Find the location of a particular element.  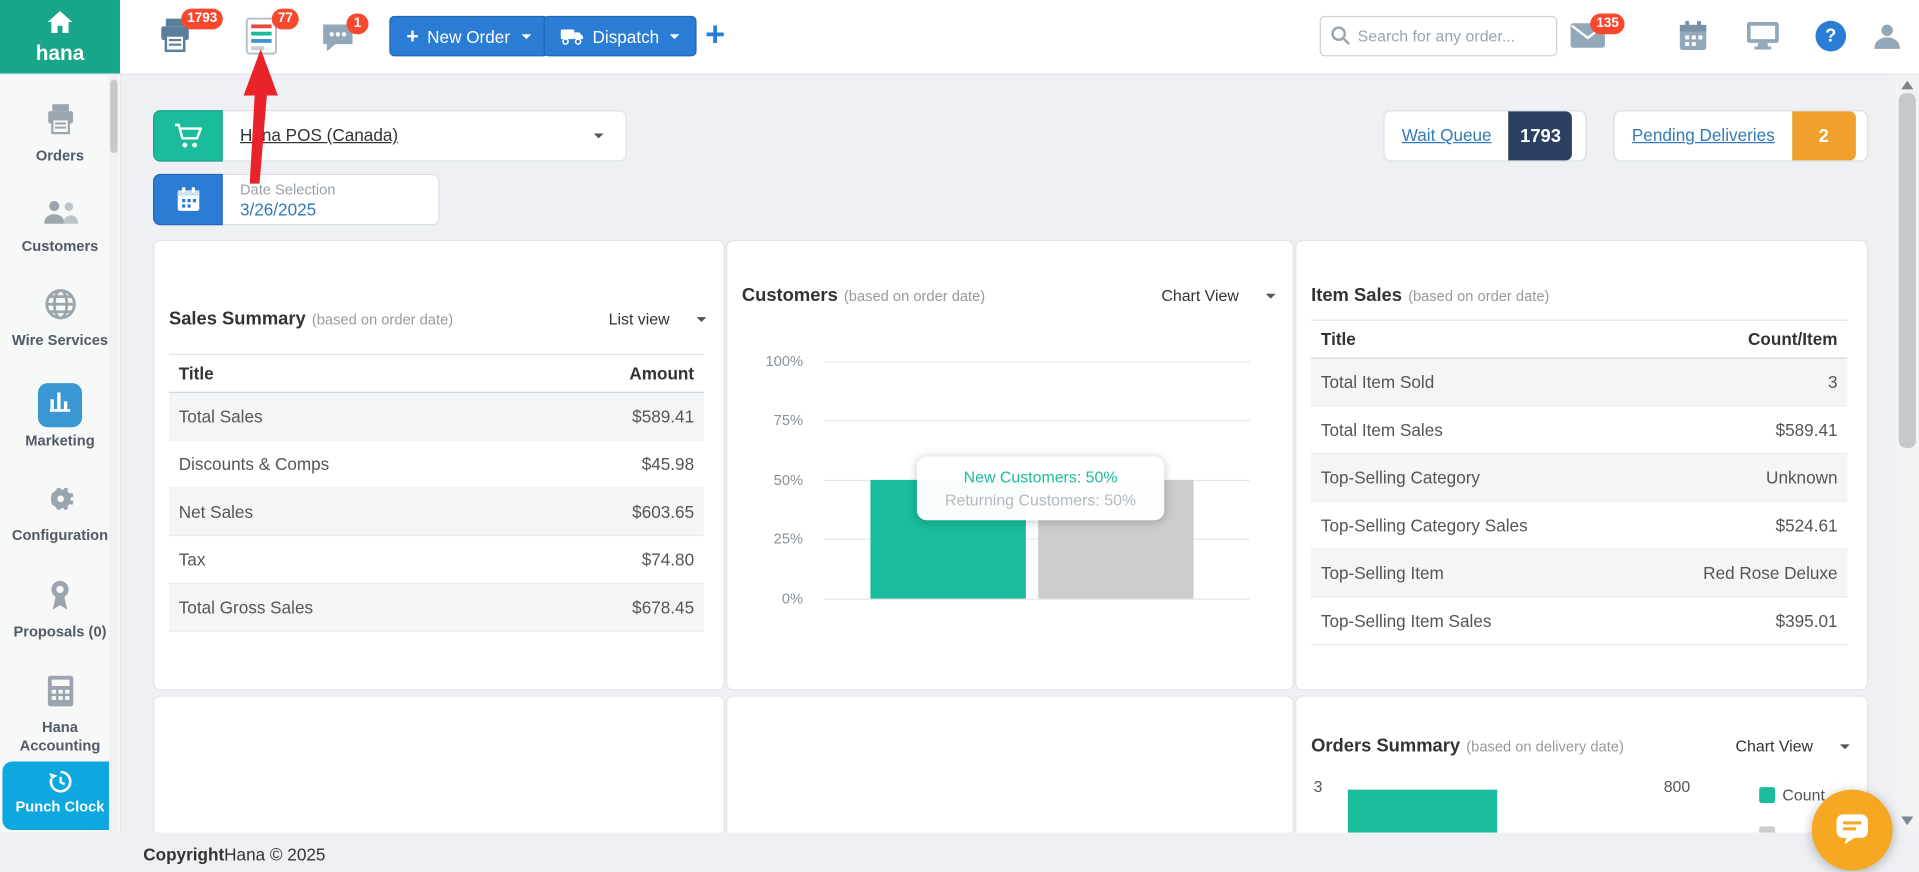

sales-summary-view-toggle: List view is located at coordinates (658, 319).